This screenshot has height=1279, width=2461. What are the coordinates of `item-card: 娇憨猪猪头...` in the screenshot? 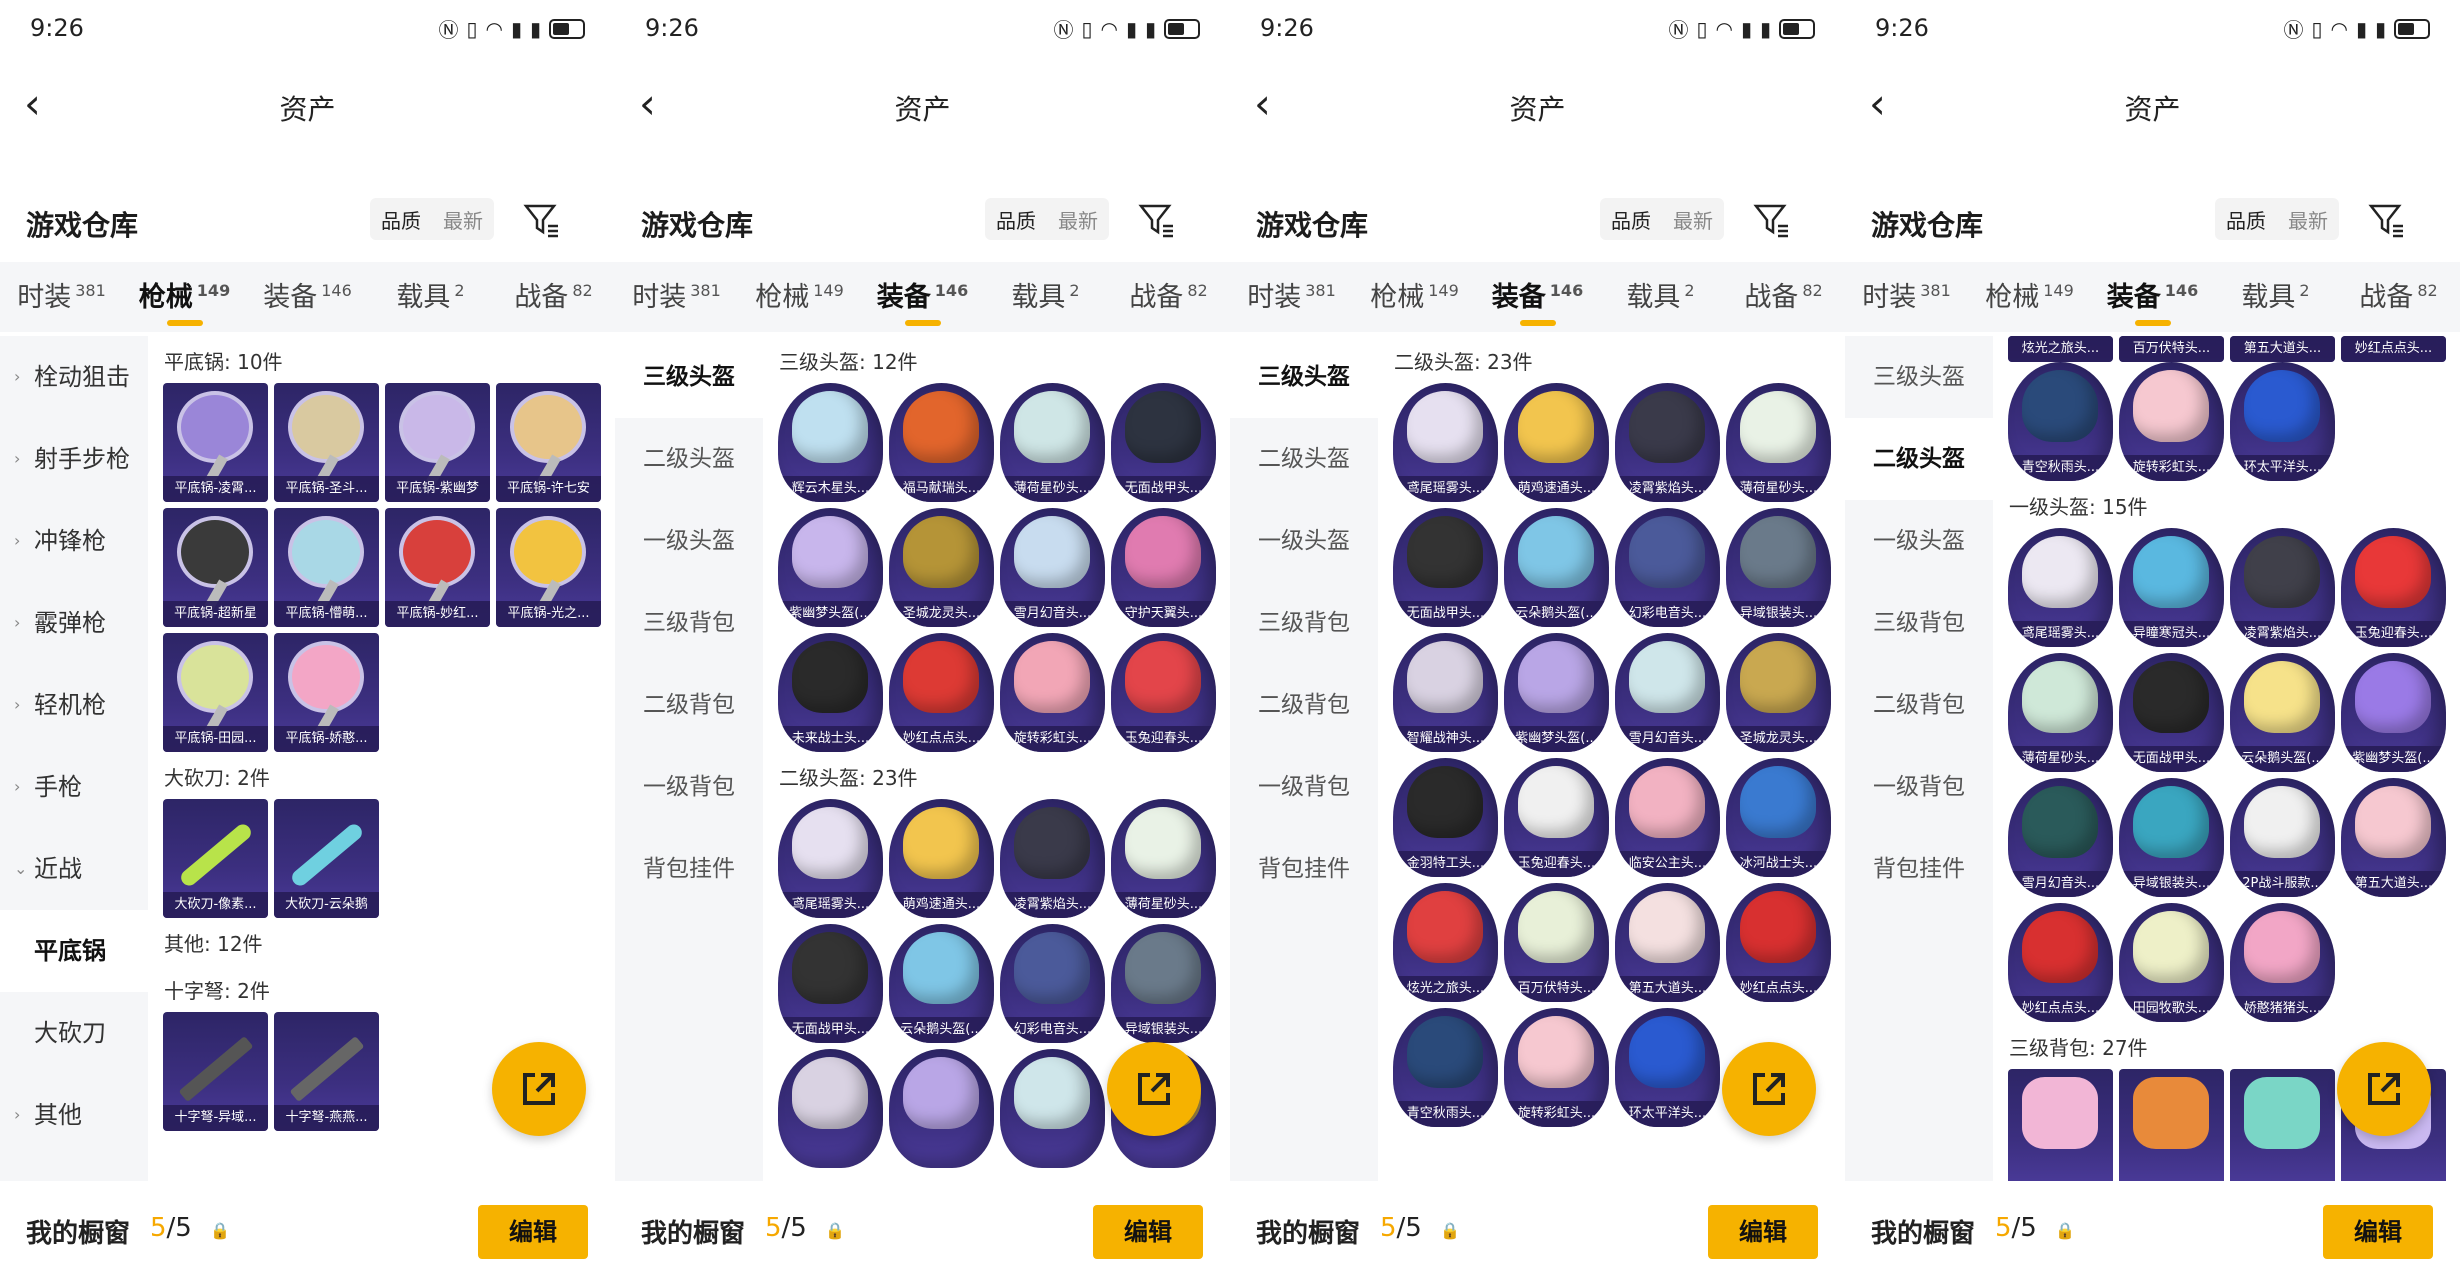 It's located at (2282, 962).